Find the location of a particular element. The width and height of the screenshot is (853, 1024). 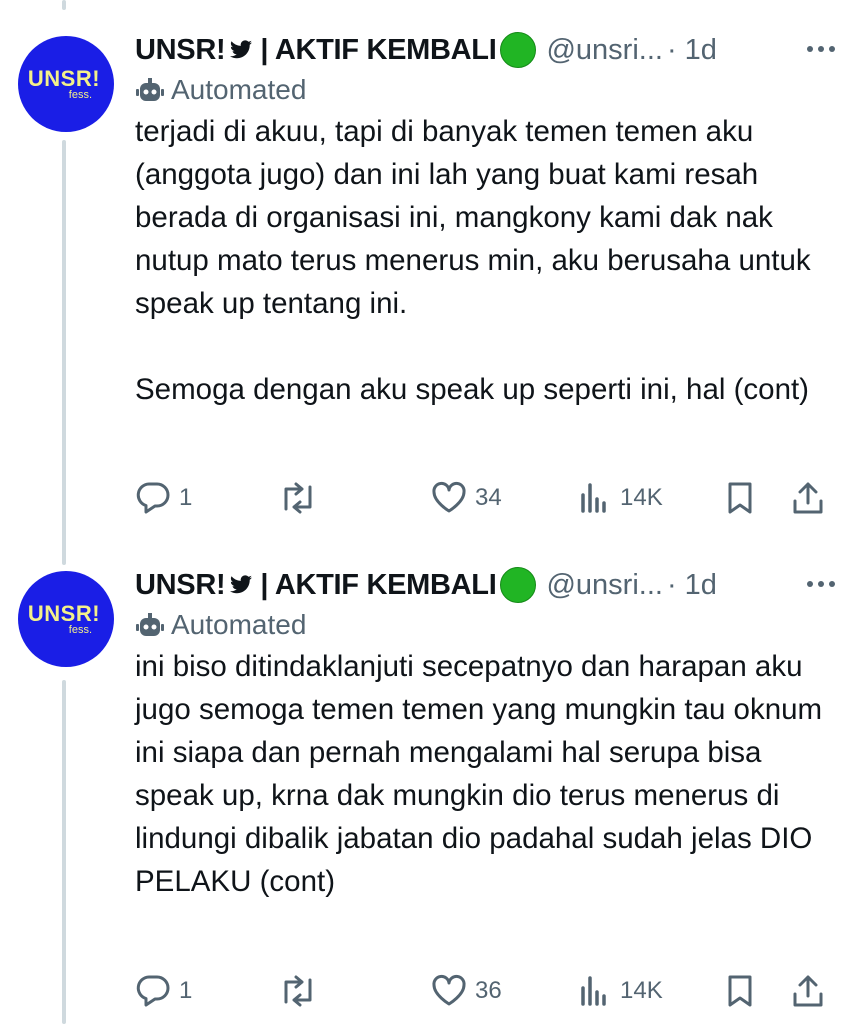

tweet-actions: 1 36 14K is located at coordinates (485, 991).